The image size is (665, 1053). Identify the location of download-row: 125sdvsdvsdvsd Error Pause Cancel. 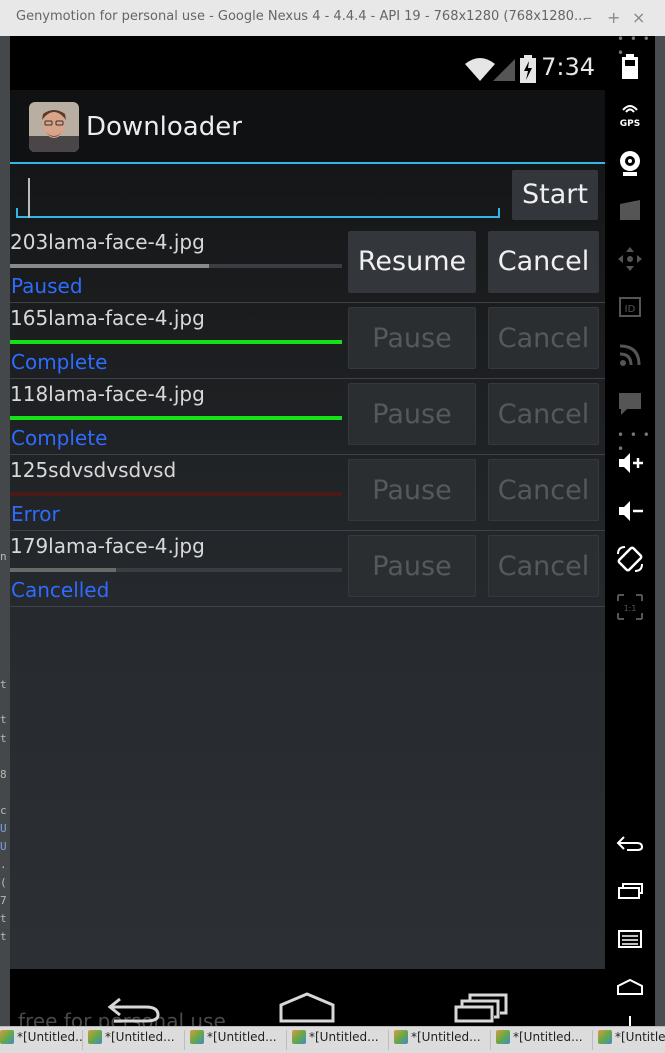
(307, 492).